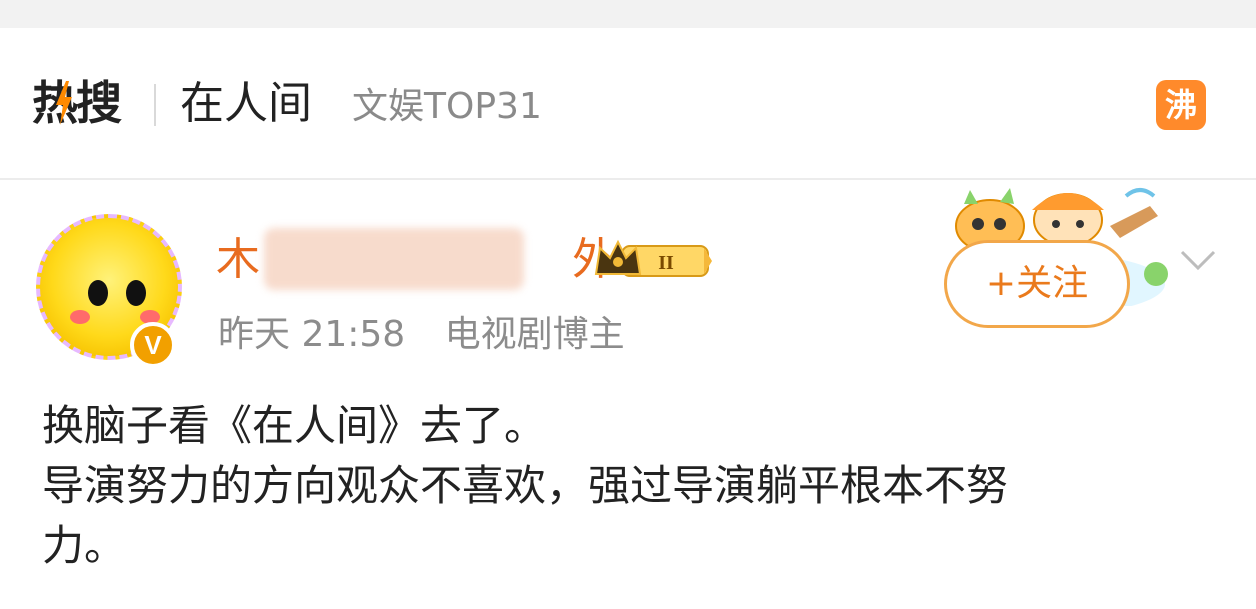 The width and height of the screenshot is (1256, 609). Describe the element at coordinates (421, 335) in the screenshot. I see `post-meta: 昨天 21:58 电视剧博主` at that location.